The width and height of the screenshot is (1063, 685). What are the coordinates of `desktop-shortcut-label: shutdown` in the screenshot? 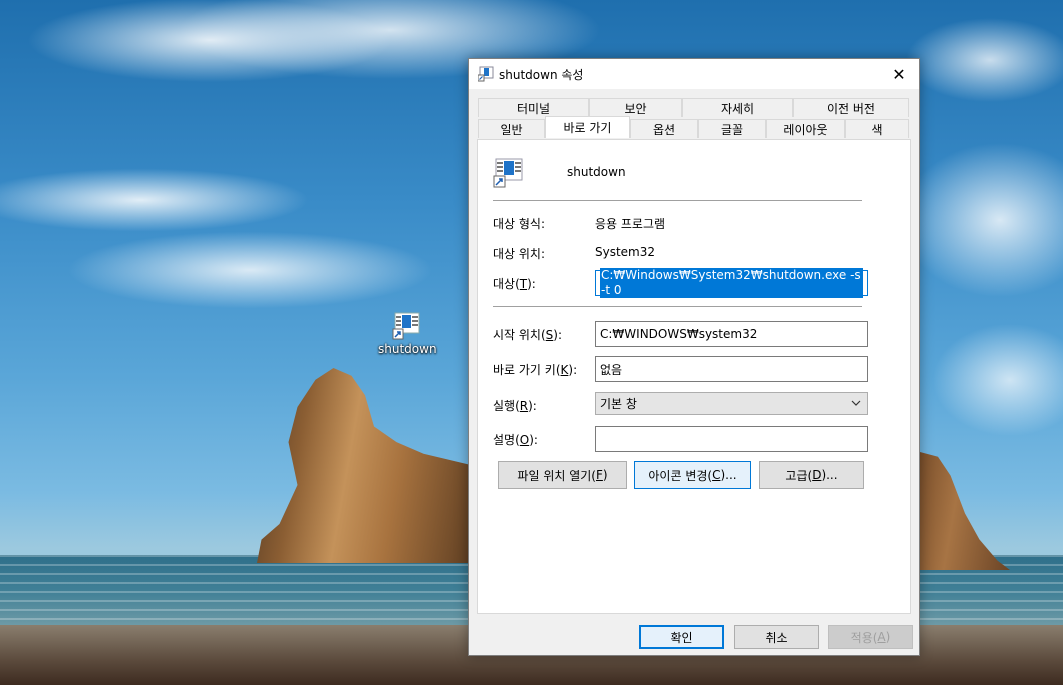 It's located at (407, 349).